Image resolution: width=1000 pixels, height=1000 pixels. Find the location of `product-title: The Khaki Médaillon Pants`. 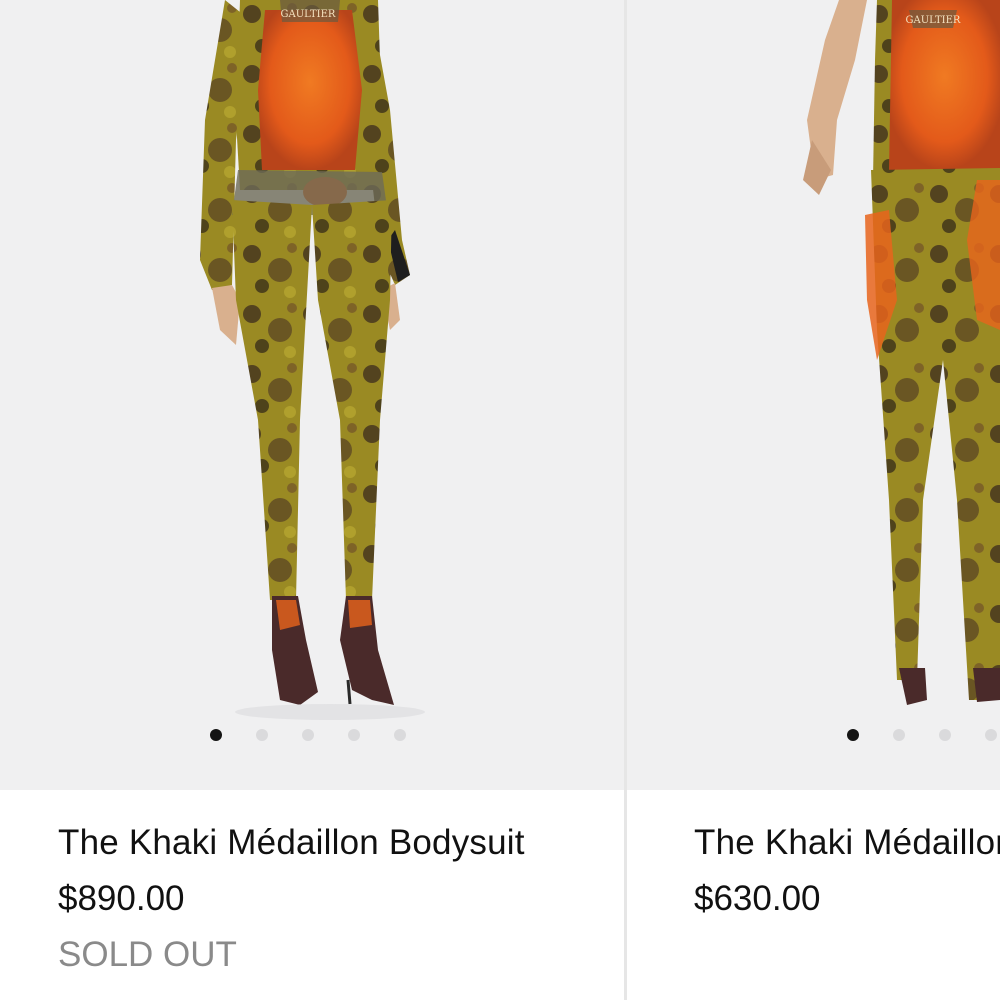

product-title: The Khaki Médaillon Pants is located at coordinates (847, 843).